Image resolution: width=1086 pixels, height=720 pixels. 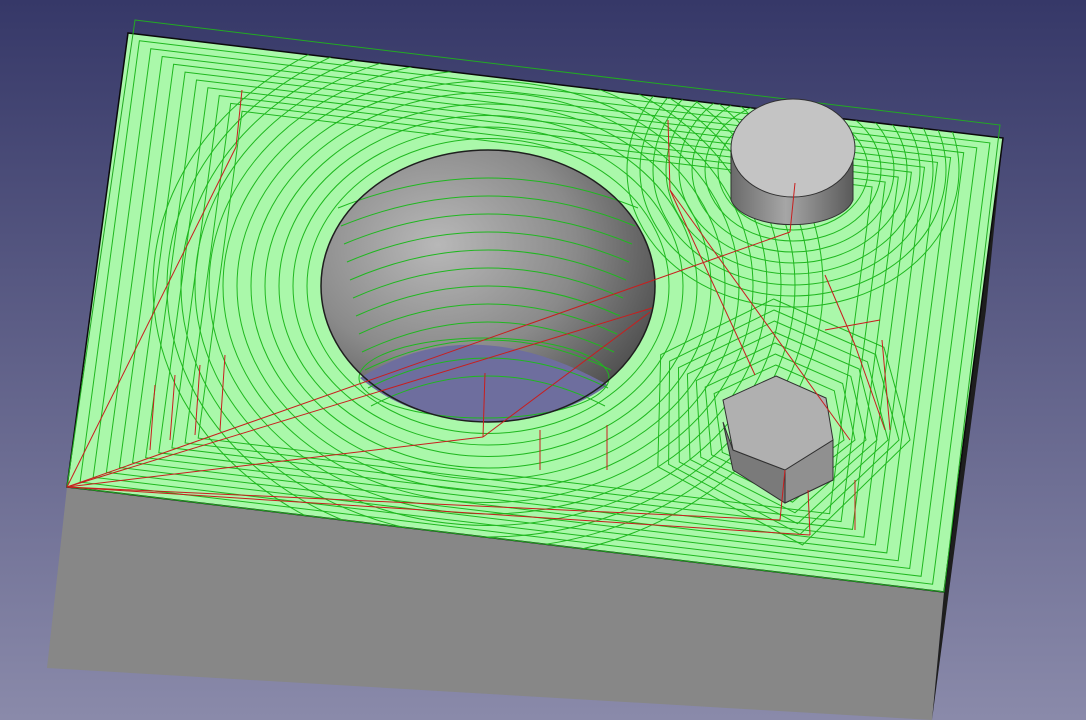 What do you see at coordinates (488, 286) in the screenshot?
I see `circular-pocket` at bounding box center [488, 286].